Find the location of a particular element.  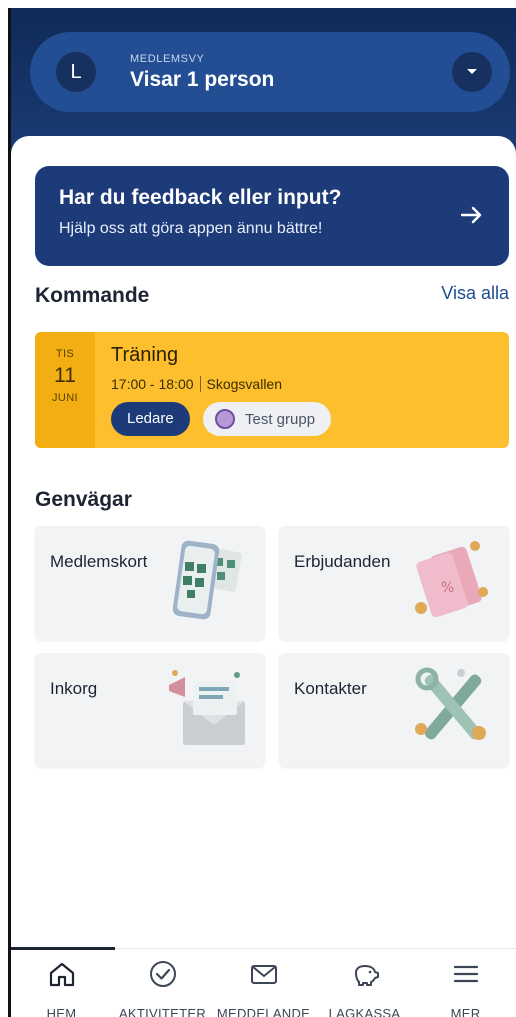

event-weekday: TIS is located at coordinates (65, 354).